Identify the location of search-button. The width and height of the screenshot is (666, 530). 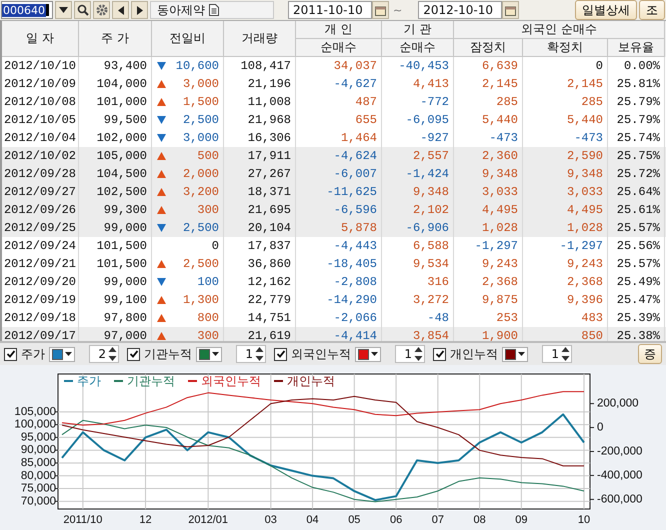
(82, 10).